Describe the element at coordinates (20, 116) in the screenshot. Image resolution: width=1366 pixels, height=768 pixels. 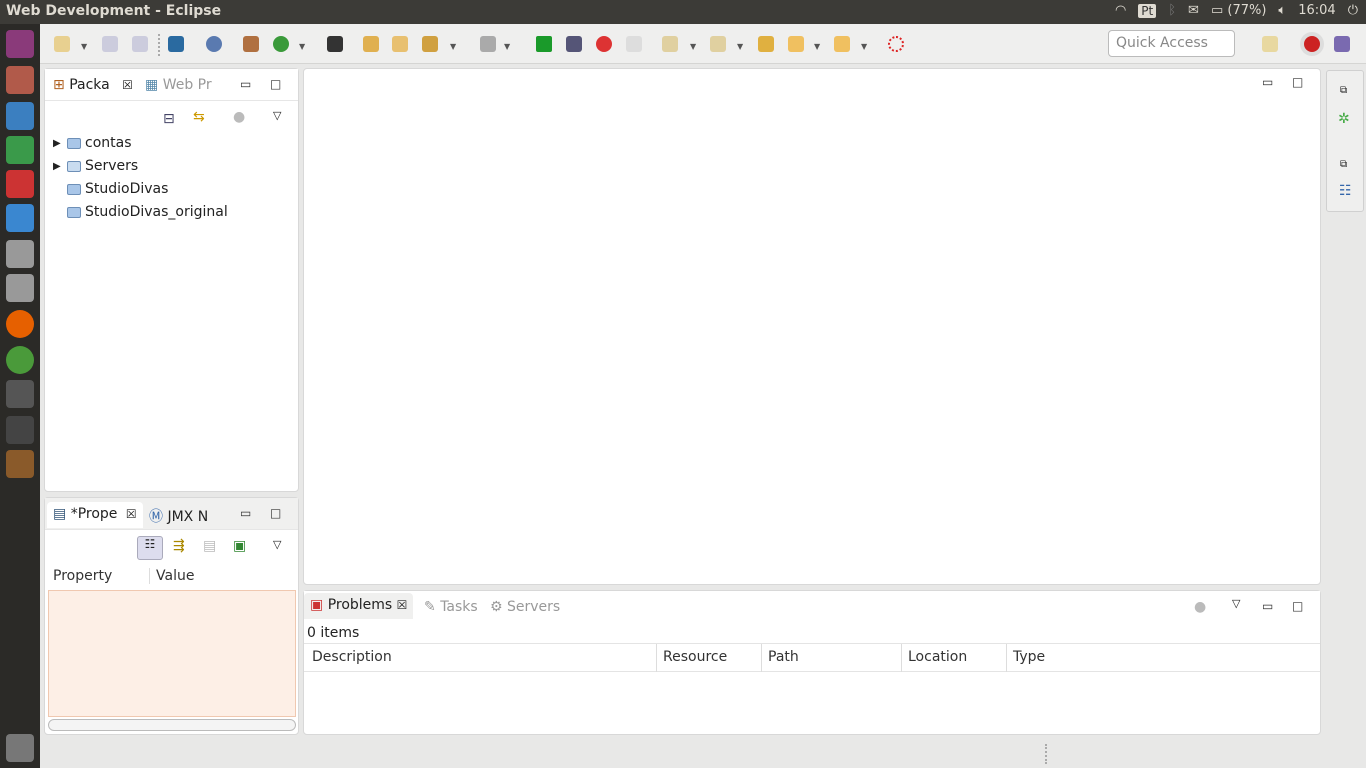
I see `writer-icon` at that location.